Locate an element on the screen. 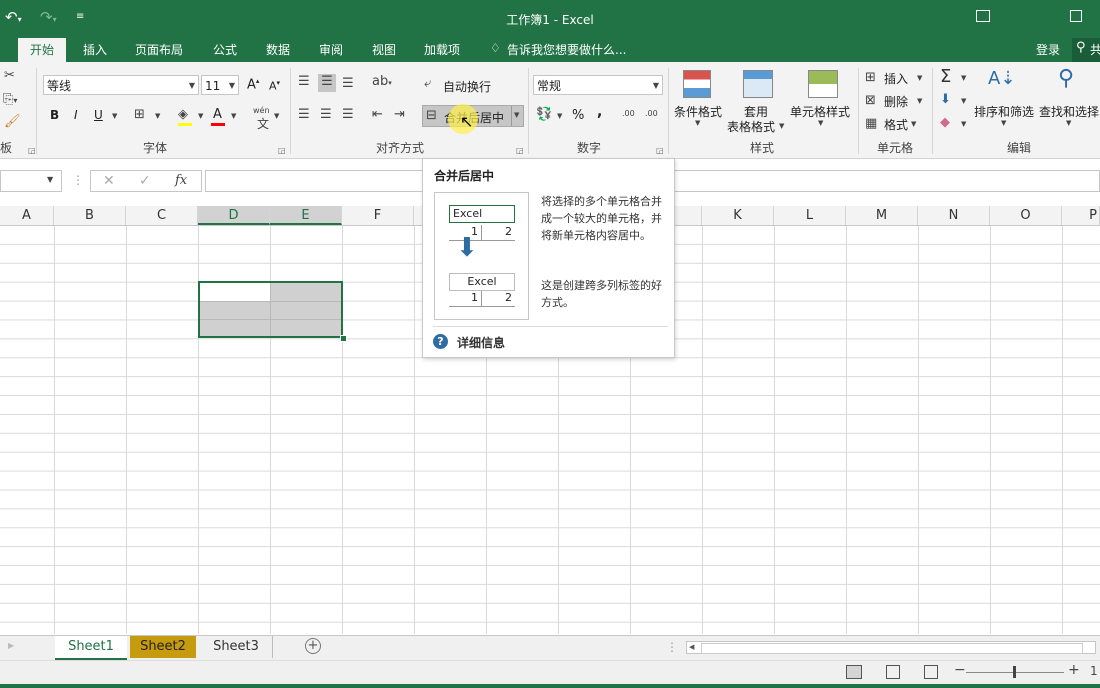 The width and height of the screenshot is (1100, 688). scrollbar-thumb is located at coordinates (892, 648).